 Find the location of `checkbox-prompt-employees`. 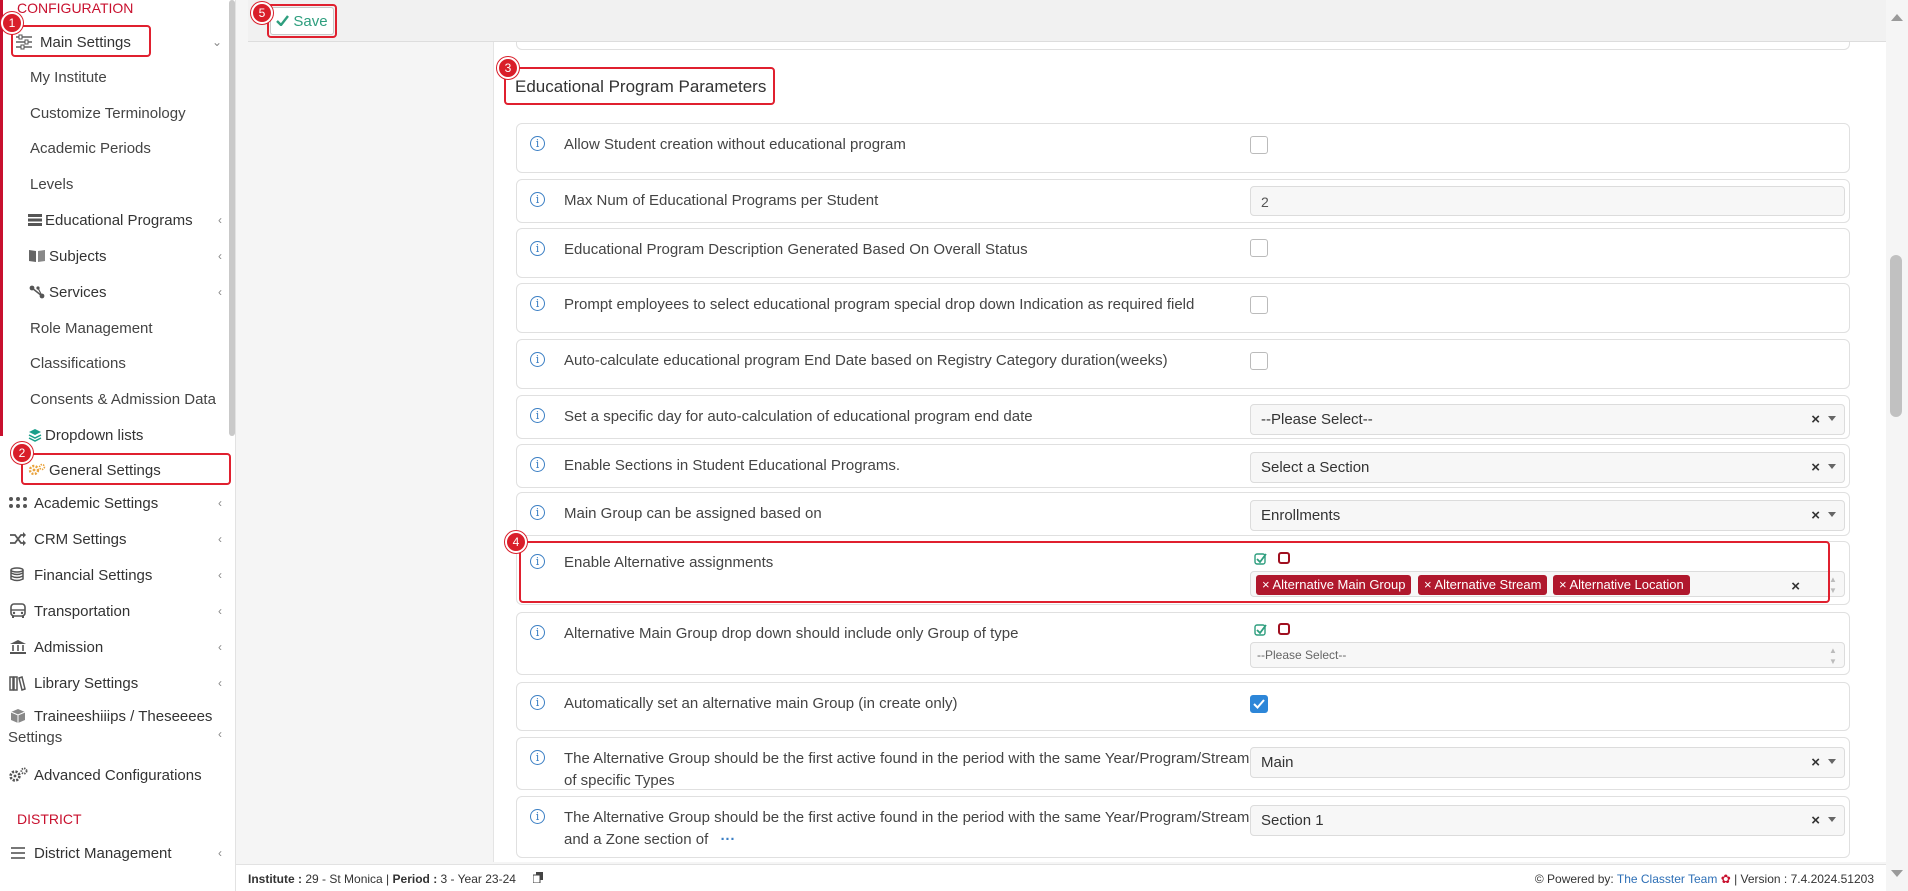

checkbox-prompt-employees is located at coordinates (1259, 305).